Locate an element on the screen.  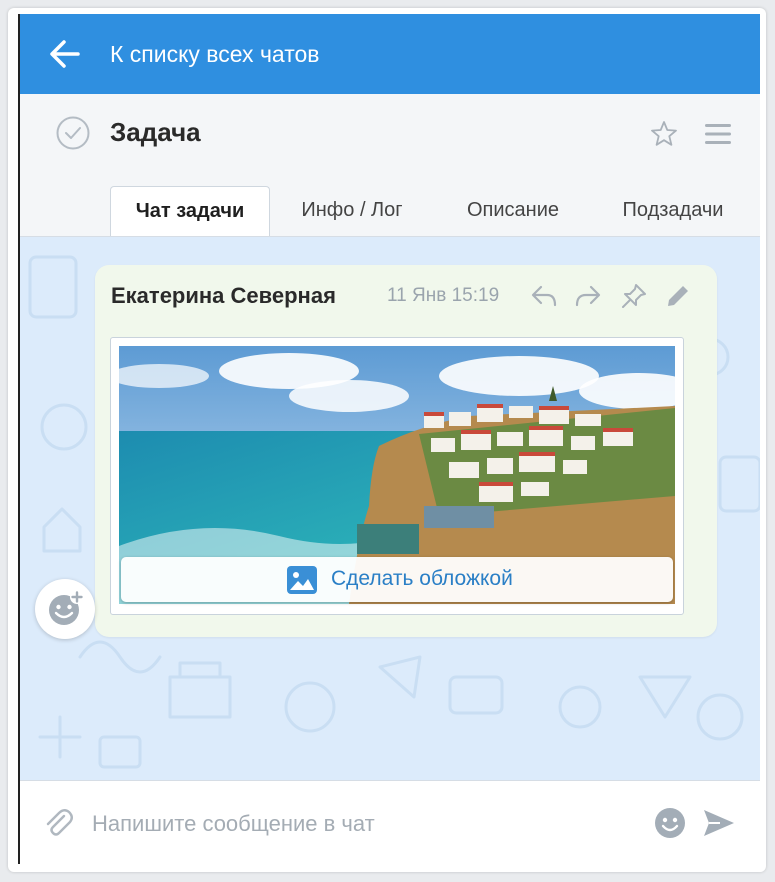
top-bar: К списку всех чатов is located at coordinates (390, 54).